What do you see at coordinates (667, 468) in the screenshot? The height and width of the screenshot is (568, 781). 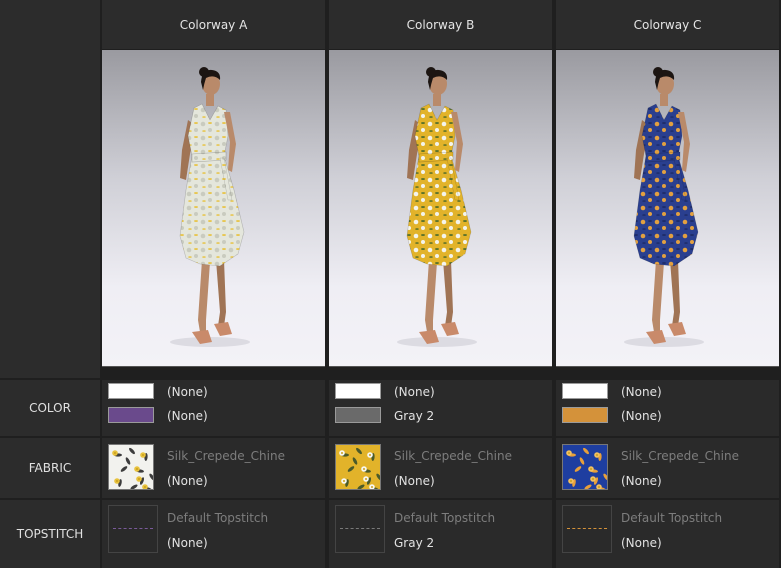 I see `fabric-cell-c: Silk_Crepede_Chine (None)` at bounding box center [667, 468].